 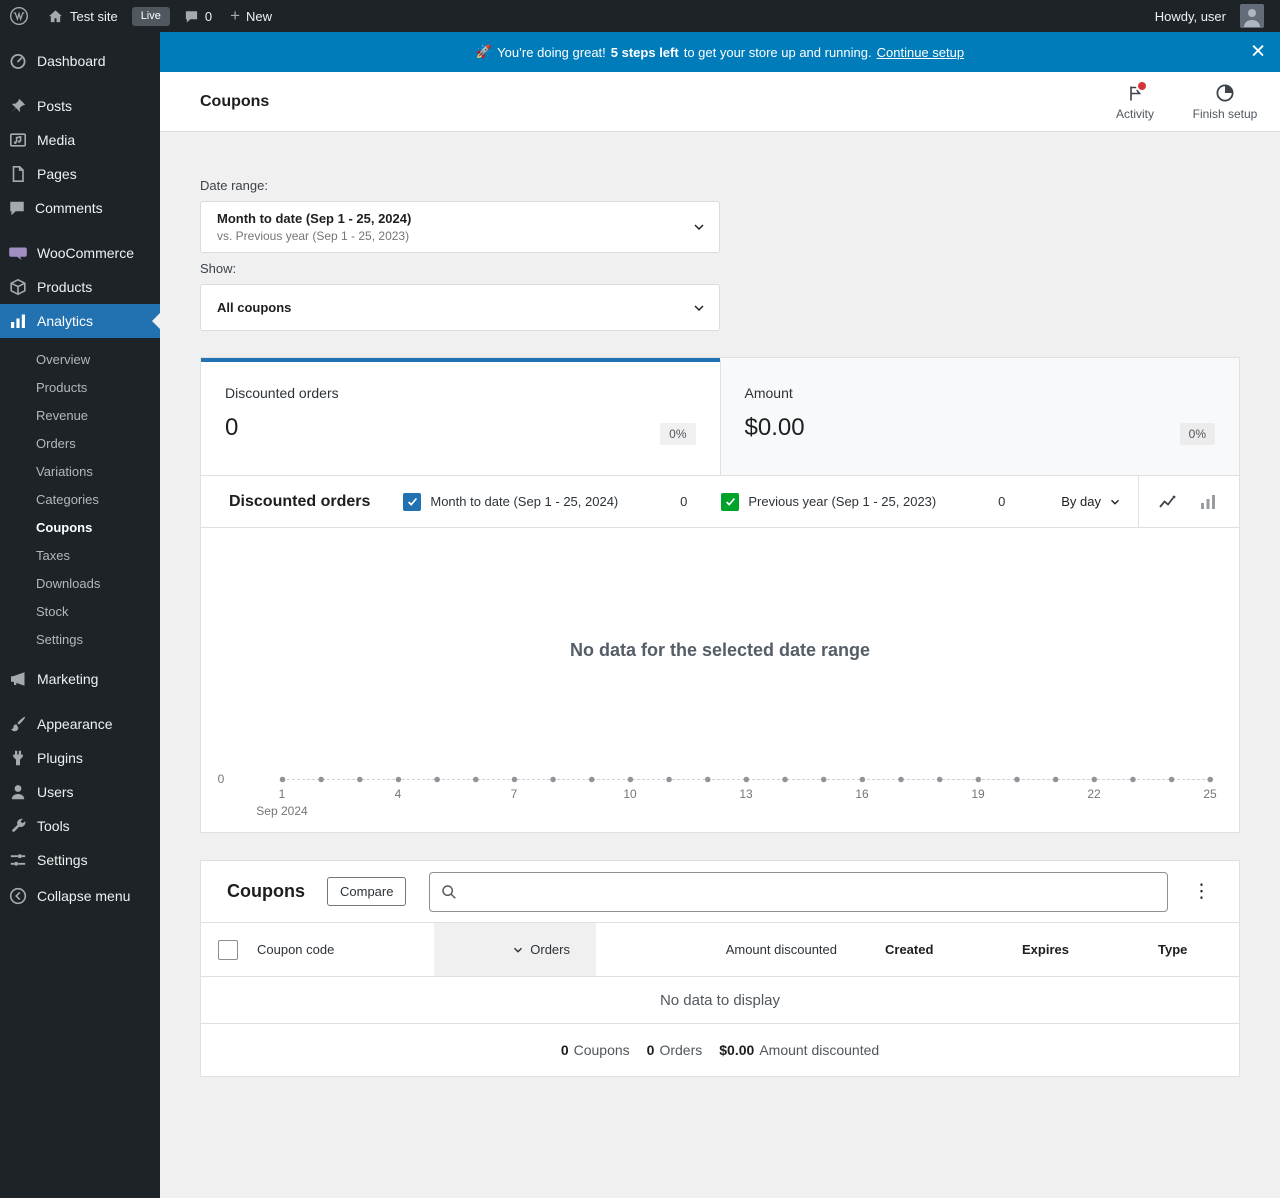 I want to click on comments-button: 0, so click(x=198, y=16).